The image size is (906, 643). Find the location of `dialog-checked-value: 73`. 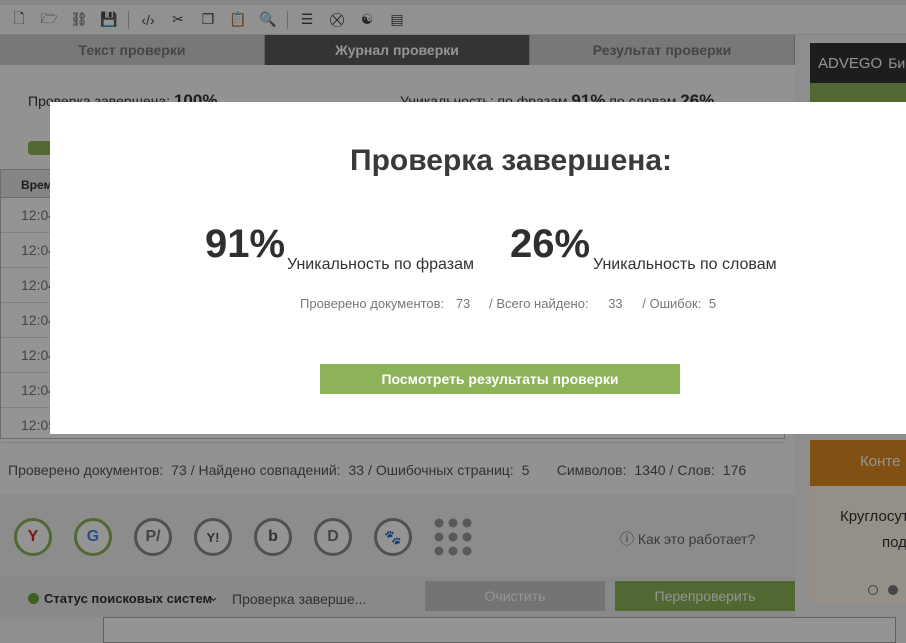

dialog-checked-value: 73 is located at coordinates (463, 303).